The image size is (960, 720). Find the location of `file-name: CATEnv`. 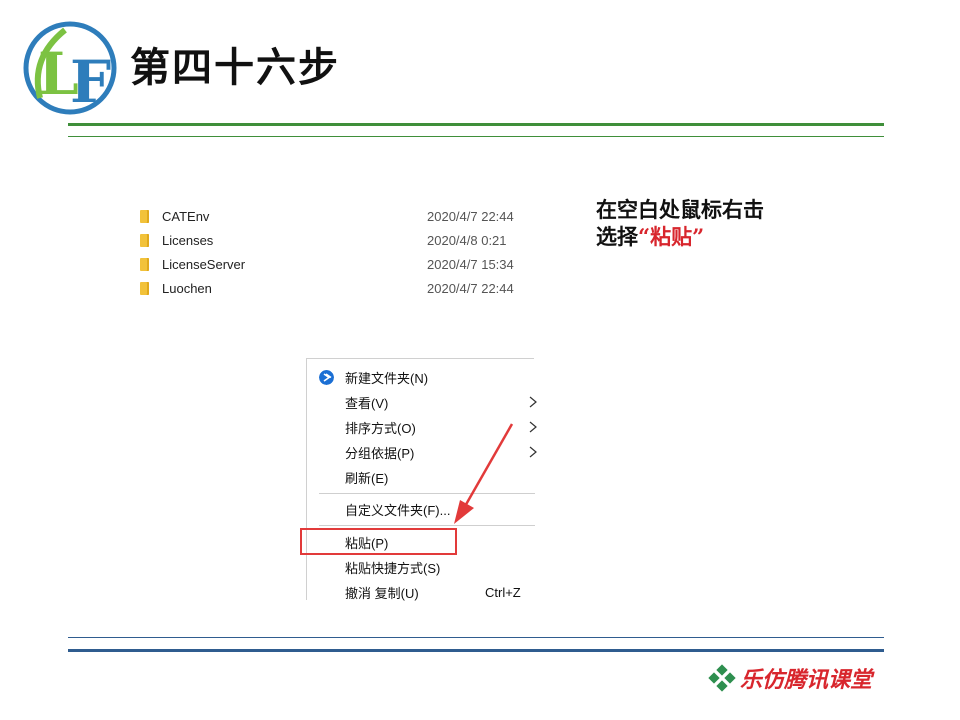

file-name: CATEnv is located at coordinates (186, 216).